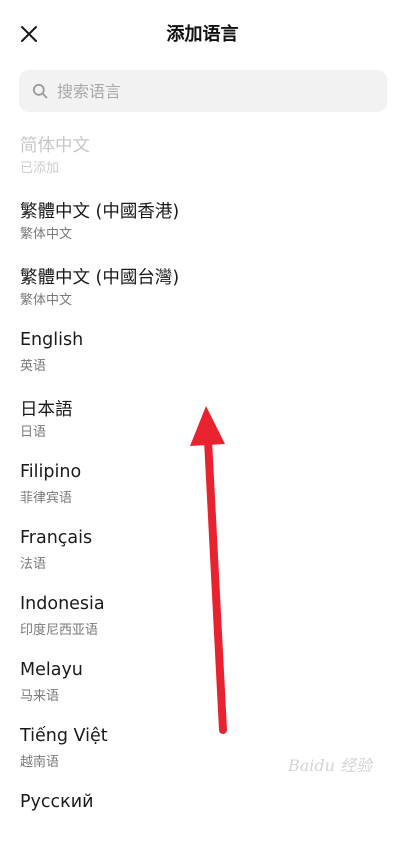 Image resolution: width=405 pixels, height=854 pixels. What do you see at coordinates (59, 630) in the screenshot?
I see `language-subtitle: 印度尼西亚语` at bounding box center [59, 630].